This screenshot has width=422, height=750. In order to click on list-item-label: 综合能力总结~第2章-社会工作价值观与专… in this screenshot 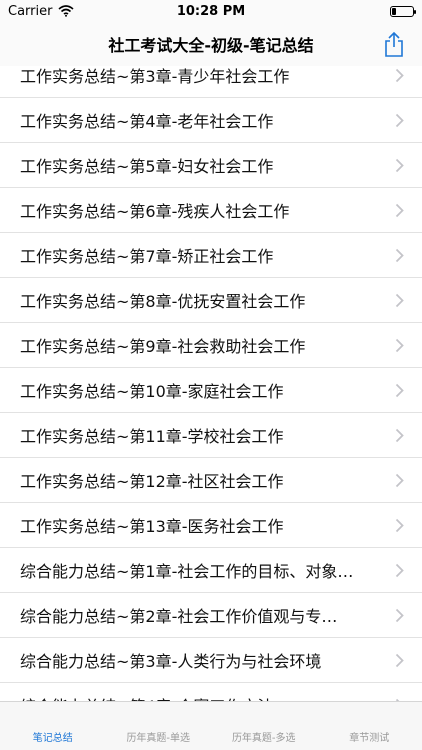, I will do `click(179, 616)`.